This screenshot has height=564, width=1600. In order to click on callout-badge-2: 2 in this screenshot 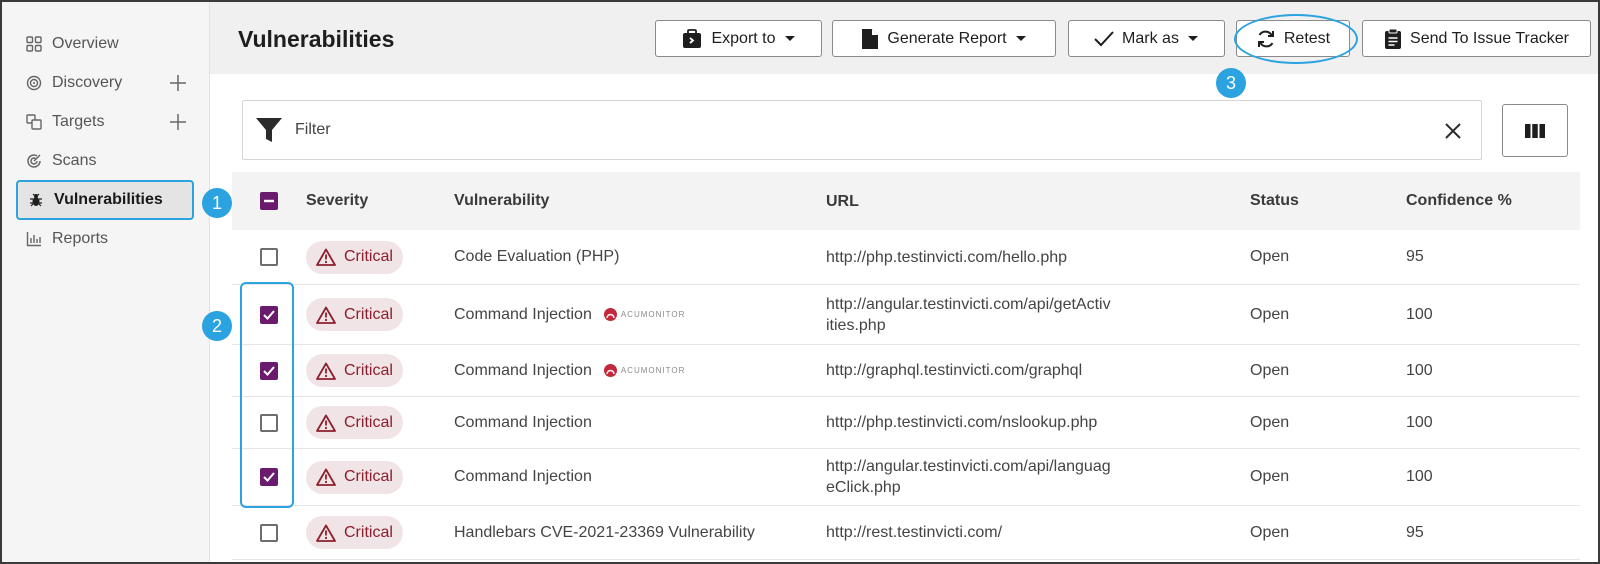, I will do `click(217, 326)`.